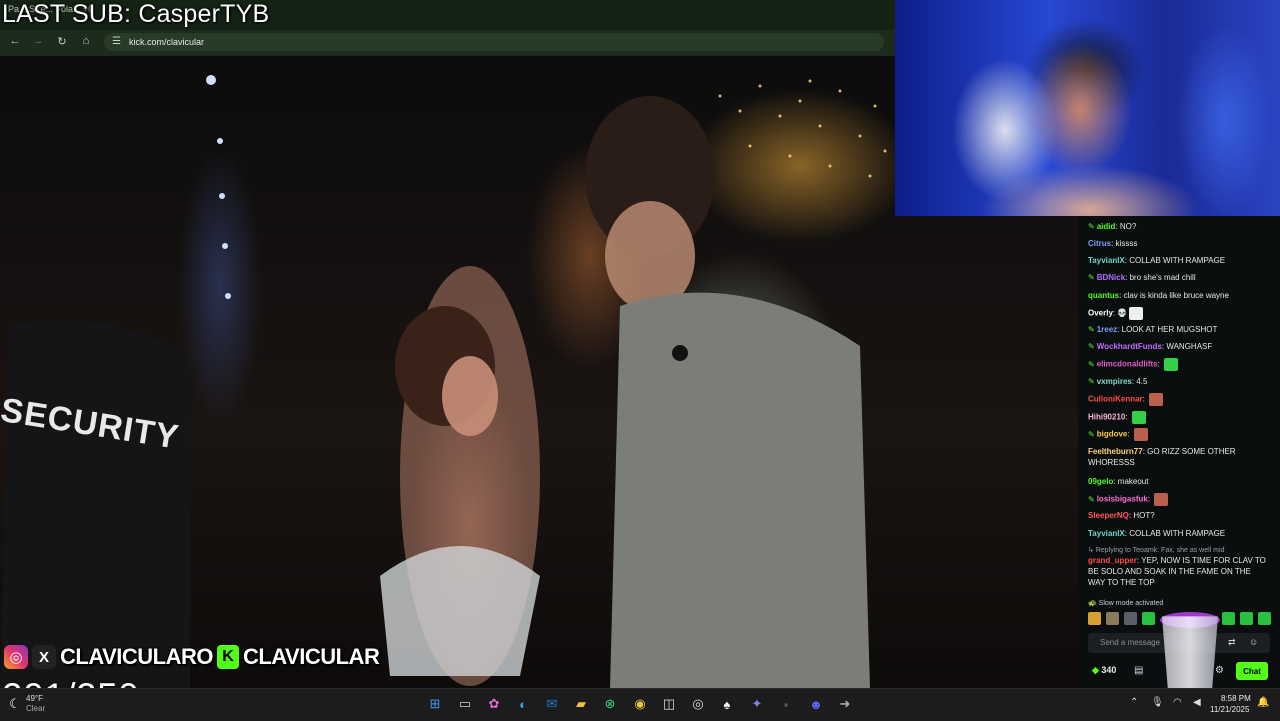 The height and width of the screenshot is (721, 1280). Describe the element at coordinates (1179, 417) in the screenshot. I see `chat-message: Hihi90210:` at that location.